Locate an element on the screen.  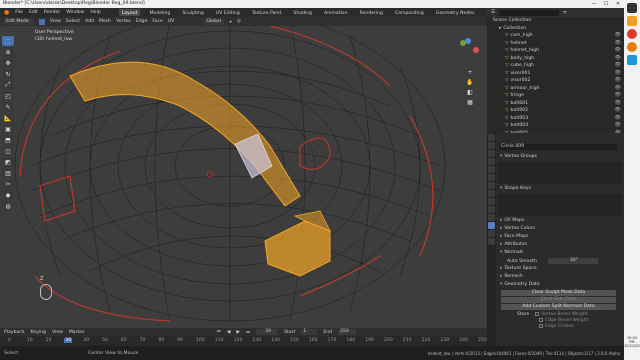
texture-tab-icon is located at coordinates (491, 241).